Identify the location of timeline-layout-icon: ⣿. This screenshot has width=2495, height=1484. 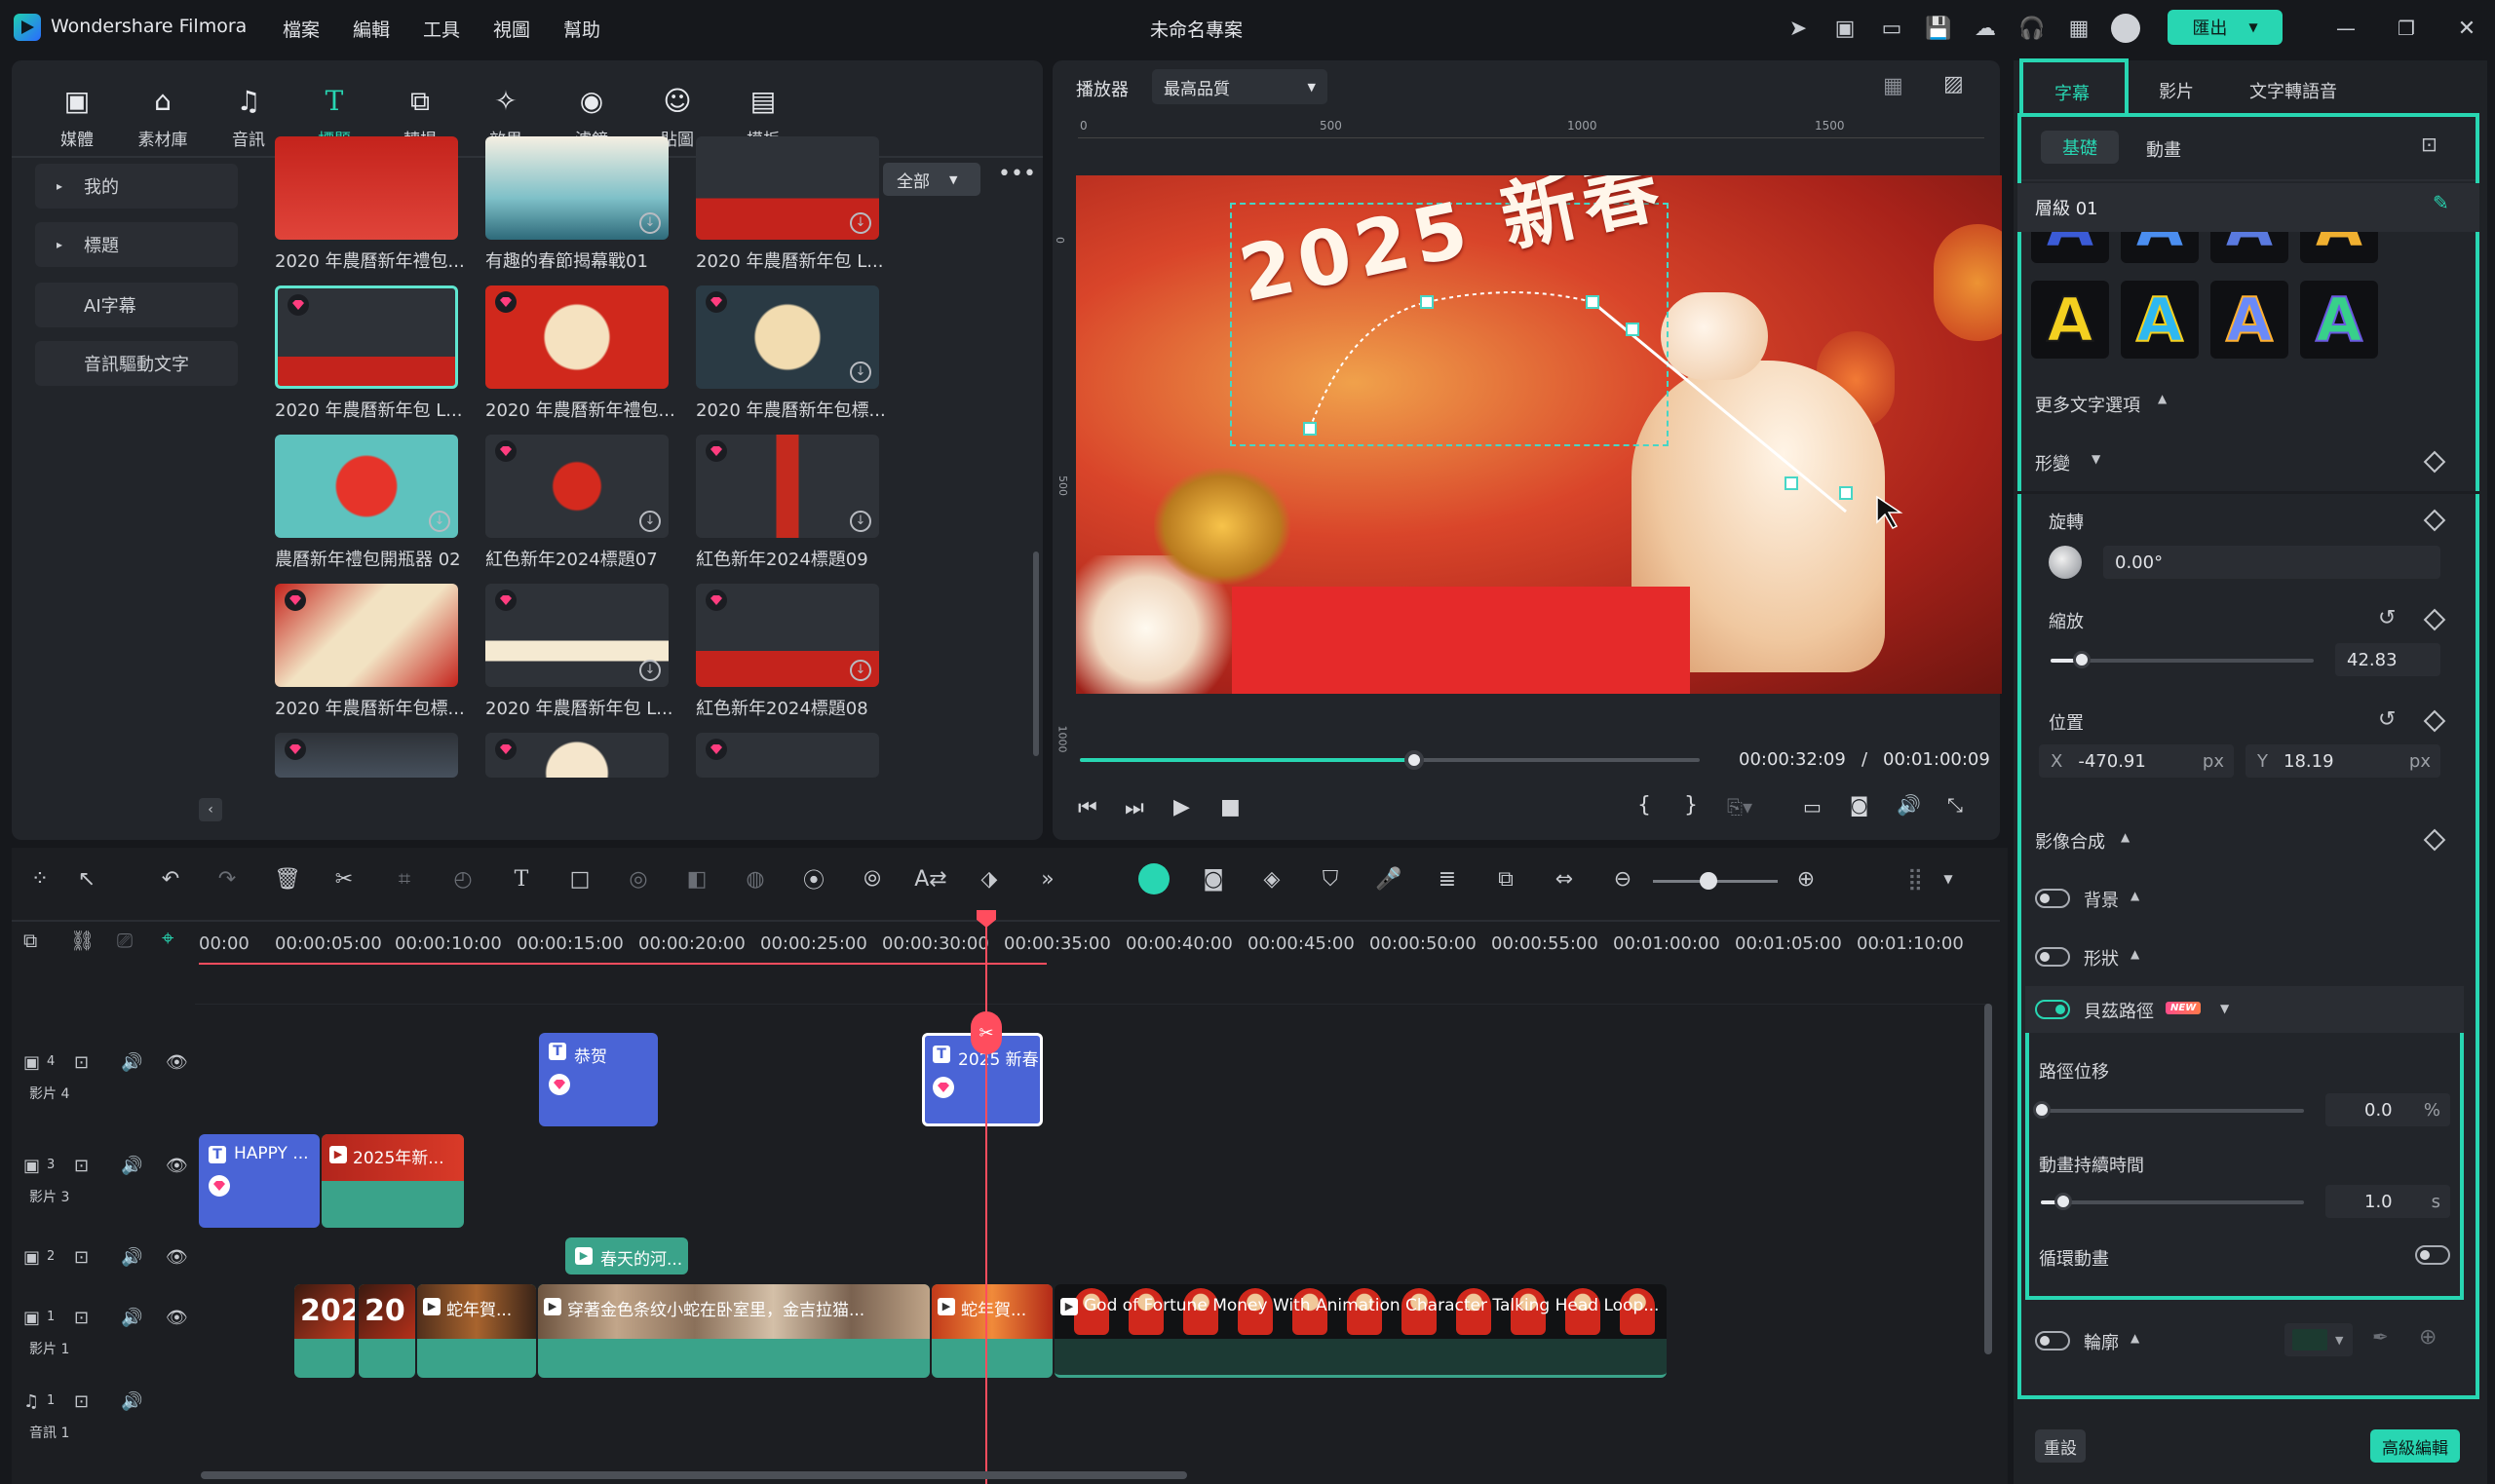
(1915, 878).